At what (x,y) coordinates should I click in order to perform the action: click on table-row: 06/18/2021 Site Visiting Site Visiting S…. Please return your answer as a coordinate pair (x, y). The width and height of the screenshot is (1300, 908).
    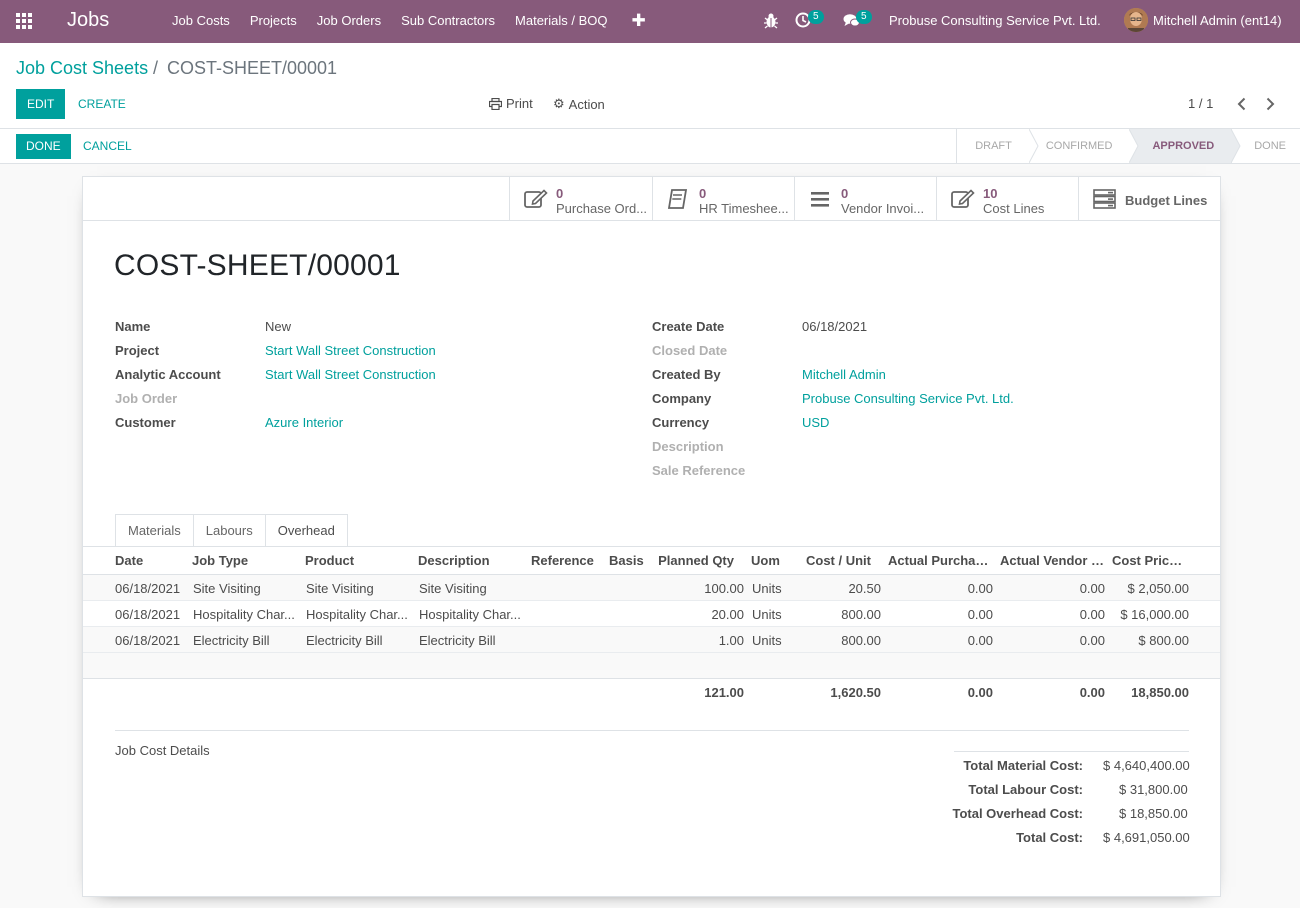
    Looking at the image, I should click on (651, 588).